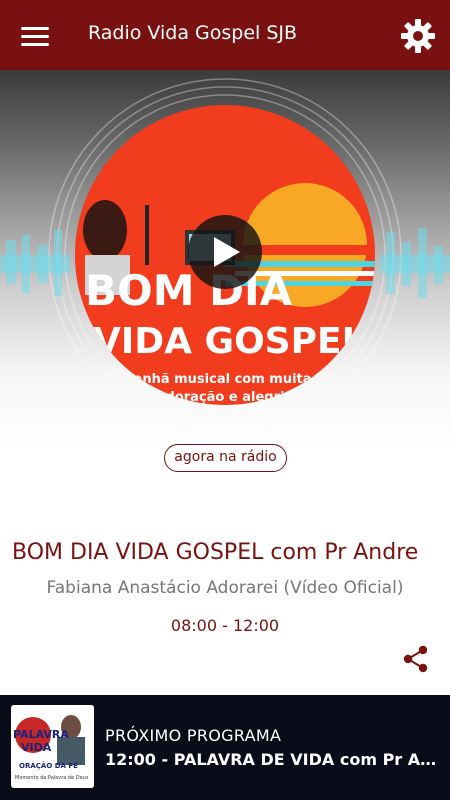  I want to click on program-title: BOM DIA VIDA GOSPEL com Pr Andre, so click(215, 552).